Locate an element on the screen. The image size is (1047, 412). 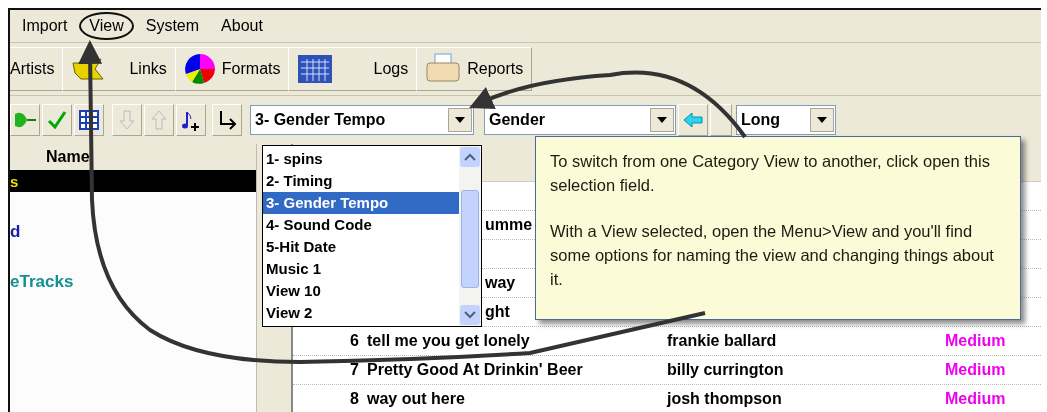
song-title: umme is located at coordinates (509, 225).